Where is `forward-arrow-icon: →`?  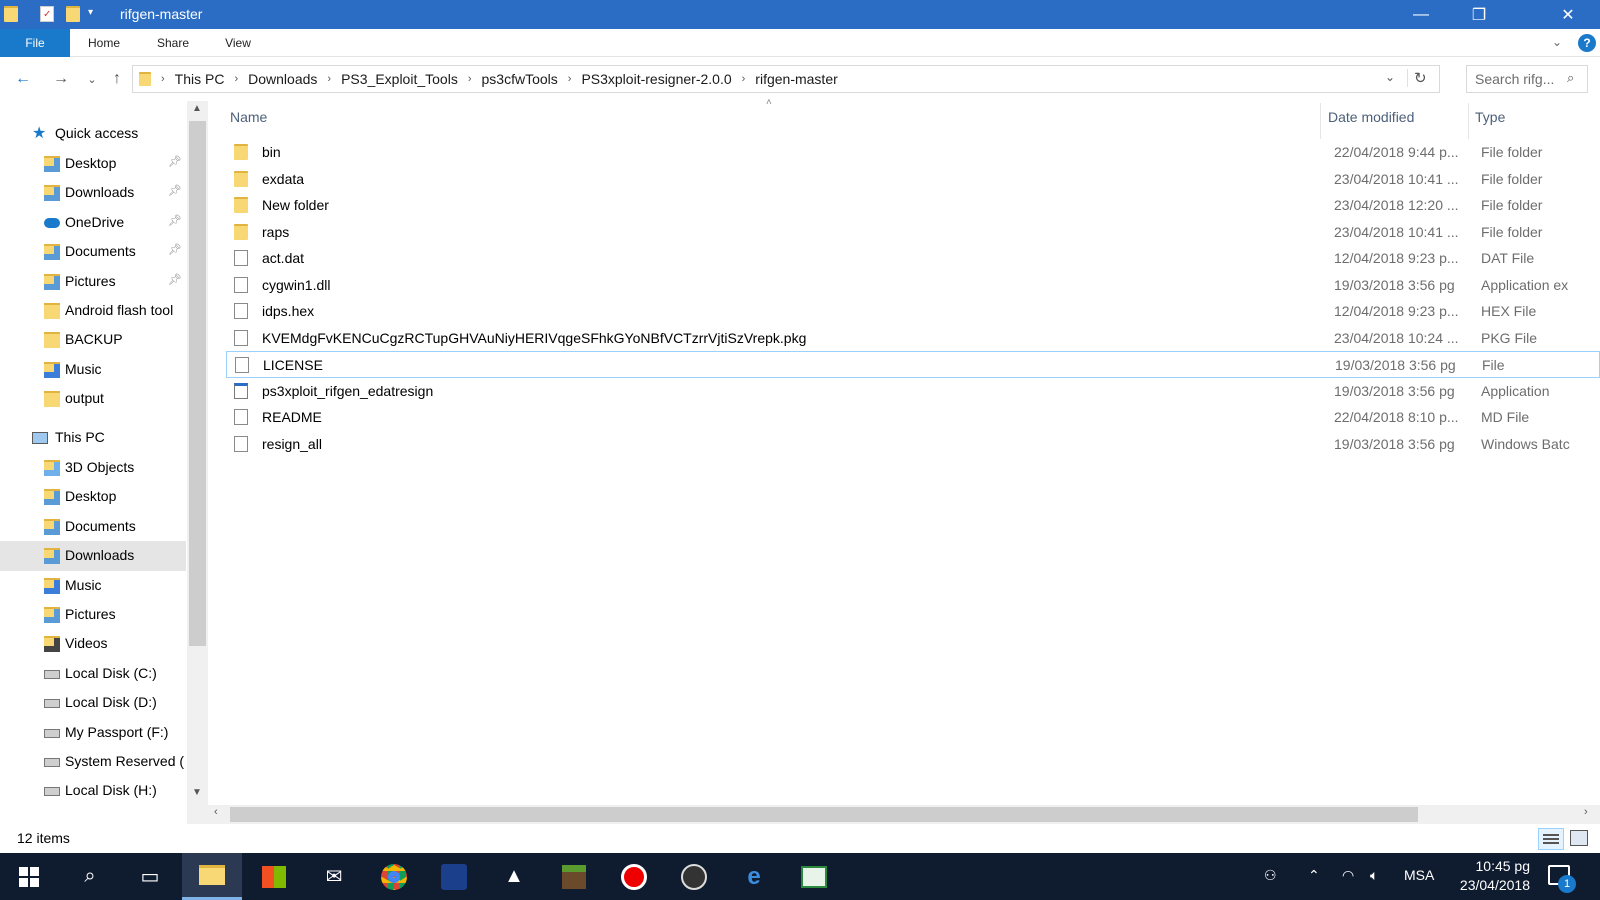
forward-arrow-icon: → is located at coordinates (61, 79).